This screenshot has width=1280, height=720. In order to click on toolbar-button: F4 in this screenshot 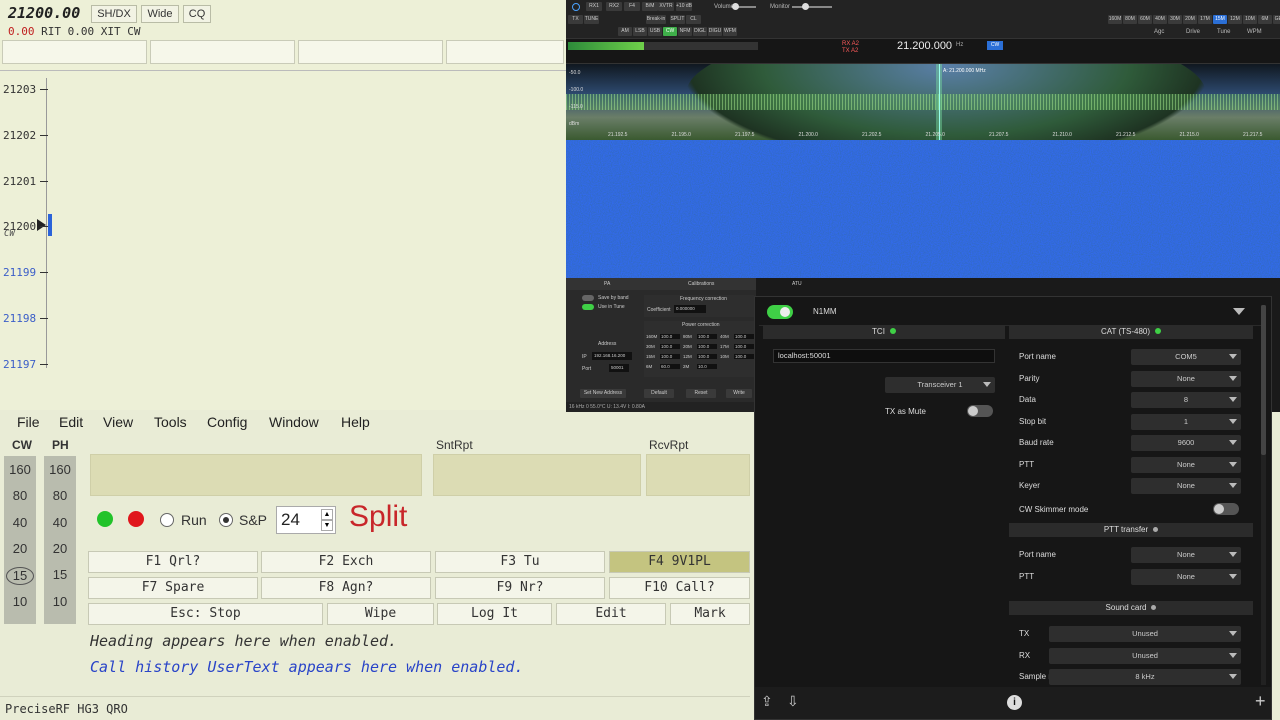, I will do `click(632, 6)`.